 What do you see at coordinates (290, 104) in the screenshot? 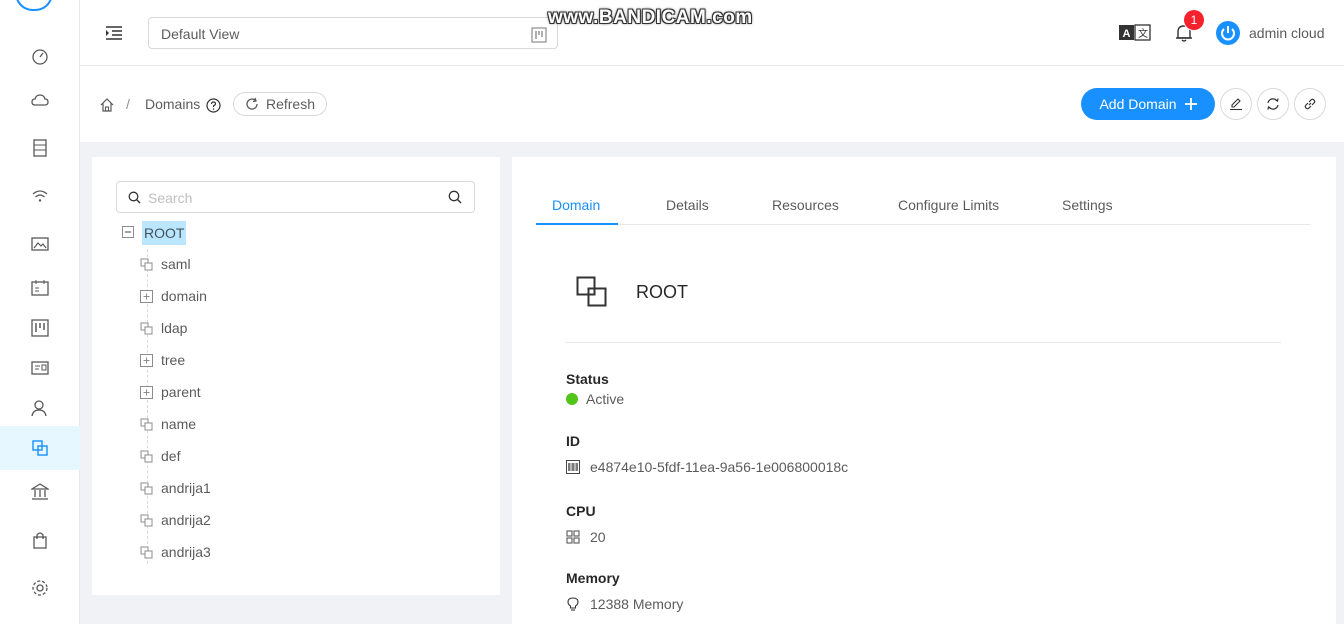
I see `refresh-label: Refresh` at bounding box center [290, 104].